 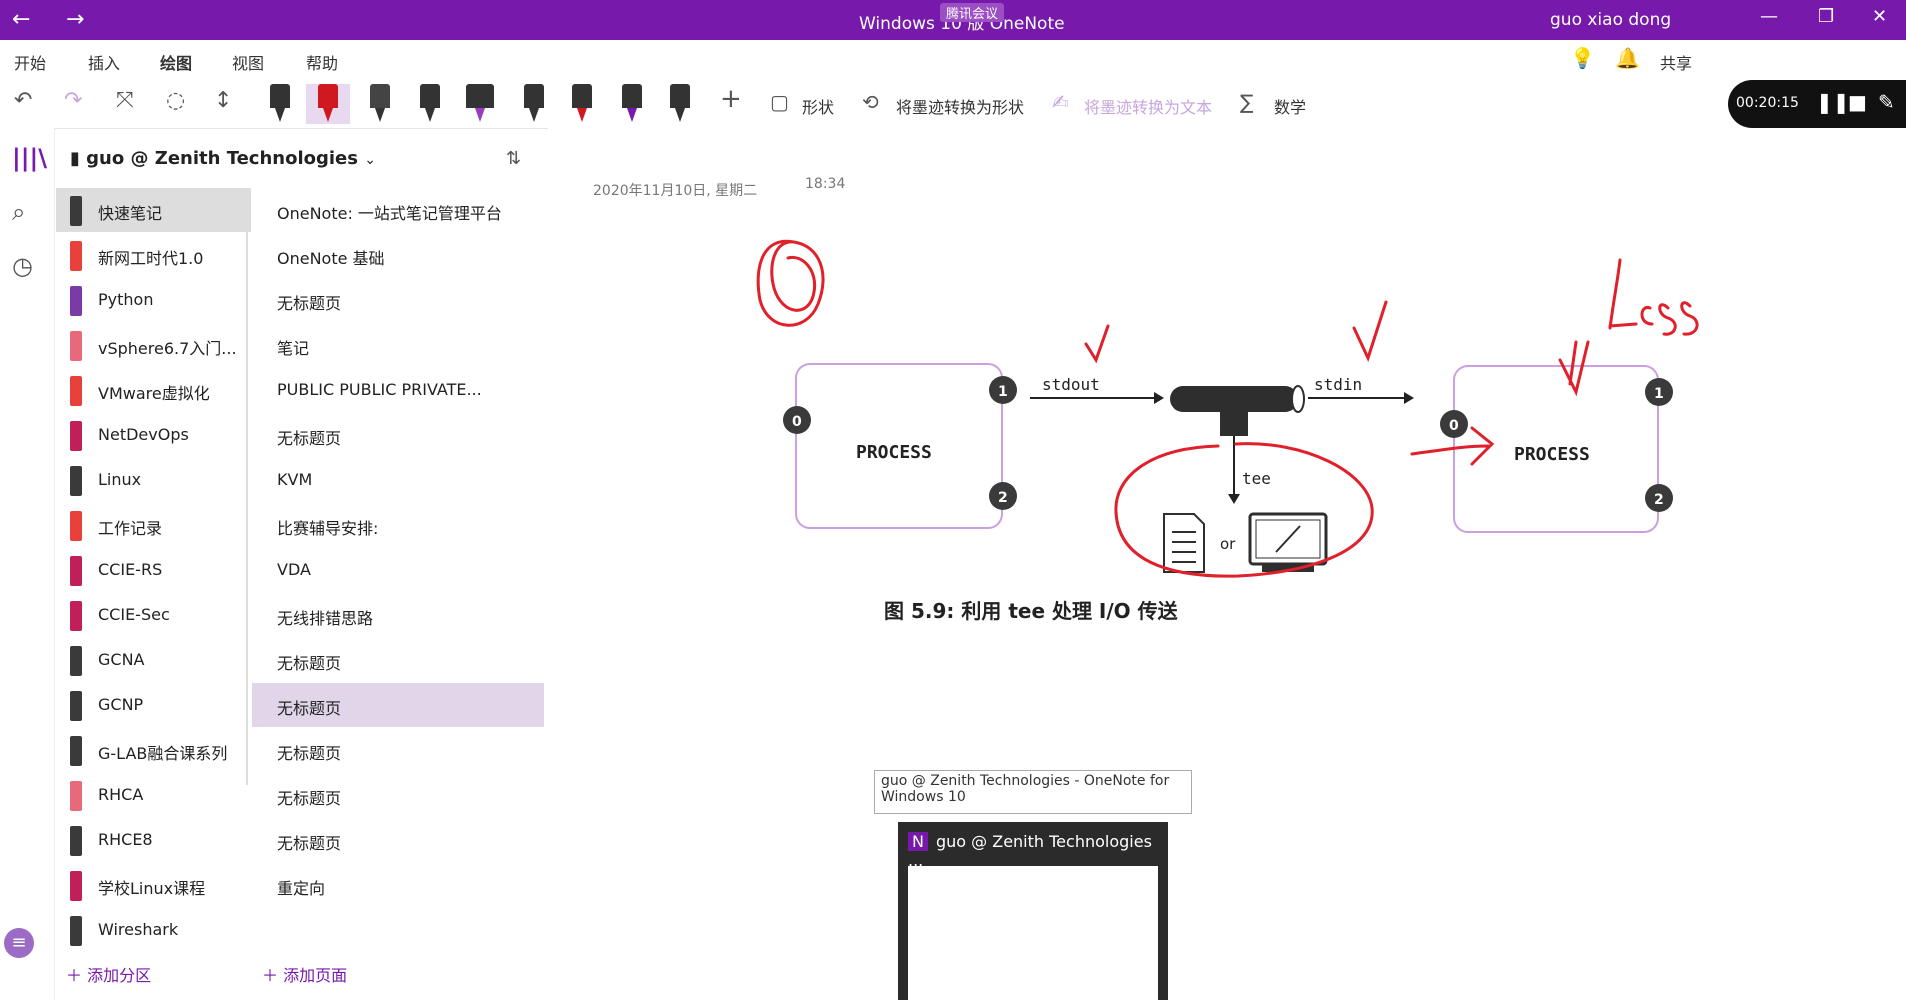 I want to click on section-item: 工作记录, so click(x=153, y=525).